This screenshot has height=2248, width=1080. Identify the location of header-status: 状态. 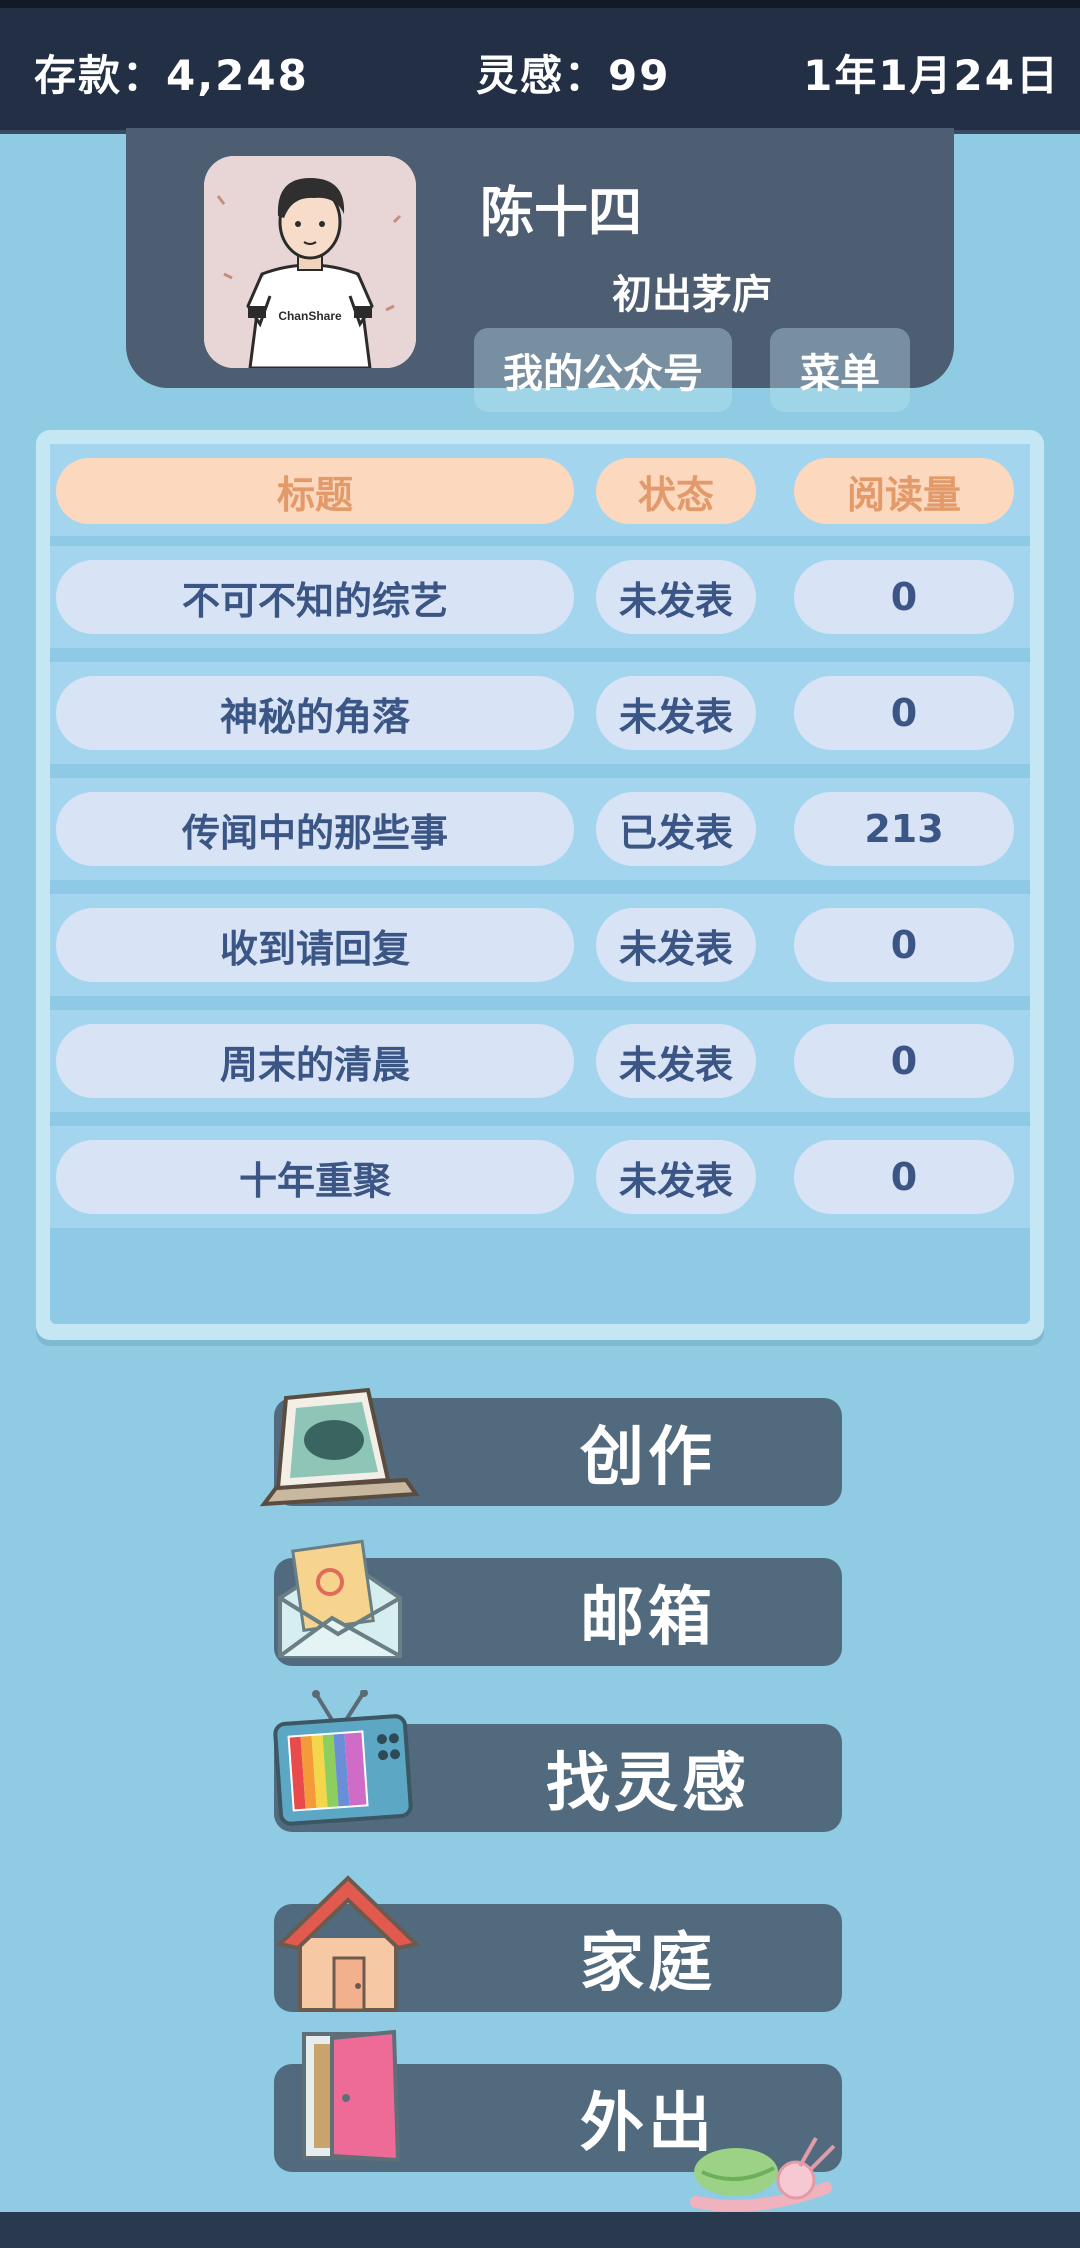
(676, 491).